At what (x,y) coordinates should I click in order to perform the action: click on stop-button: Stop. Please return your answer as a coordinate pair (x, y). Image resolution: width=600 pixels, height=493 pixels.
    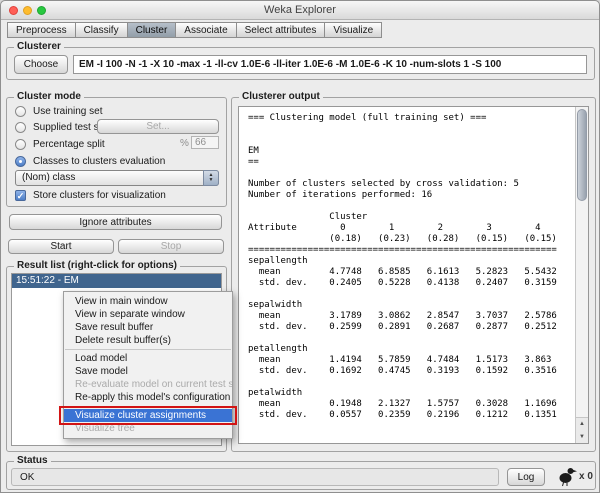
    Looking at the image, I should click on (171, 246).